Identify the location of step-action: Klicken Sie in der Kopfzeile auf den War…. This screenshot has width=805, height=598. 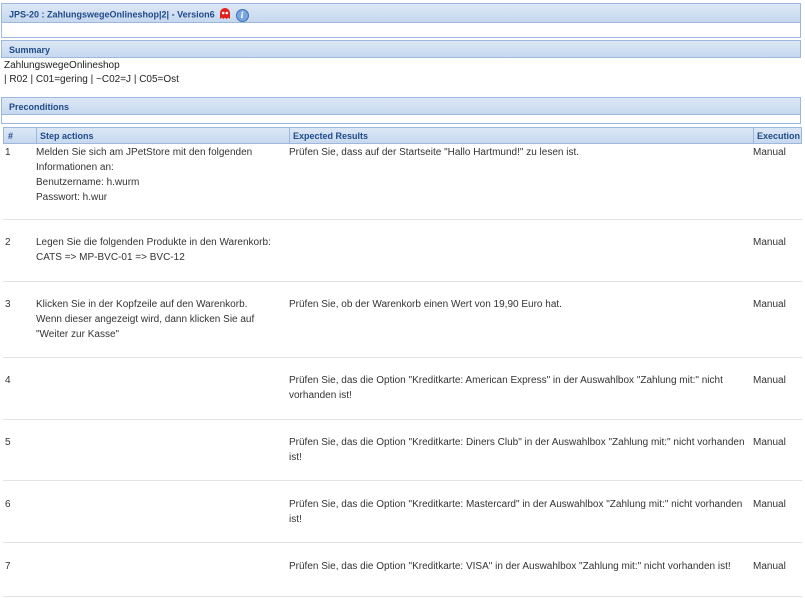
(160, 319).